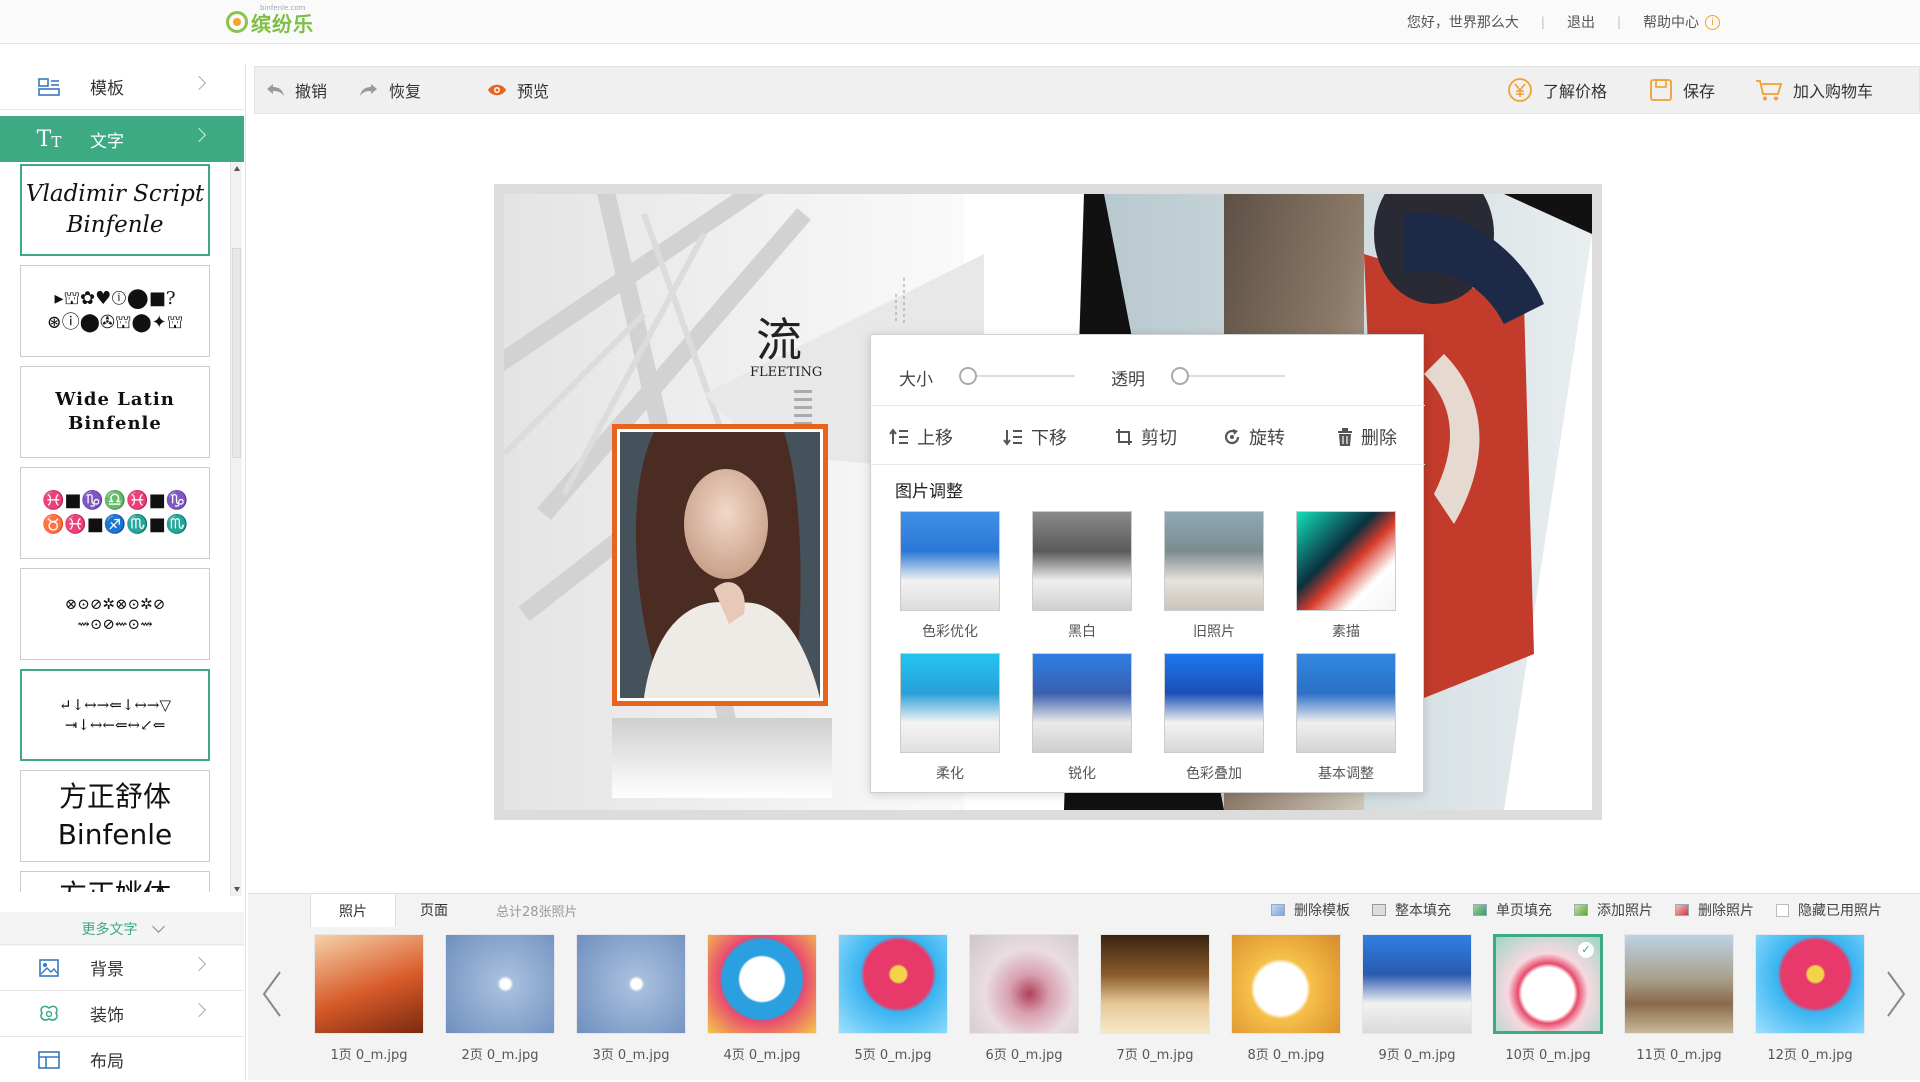 Image resolution: width=1920 pixels, height=1082 pixels. What do you see at coordinates (1814, 90) in the screenshot?
I see `add-to-cart-button: 加入购物车` at bounding box center [1814, 90].